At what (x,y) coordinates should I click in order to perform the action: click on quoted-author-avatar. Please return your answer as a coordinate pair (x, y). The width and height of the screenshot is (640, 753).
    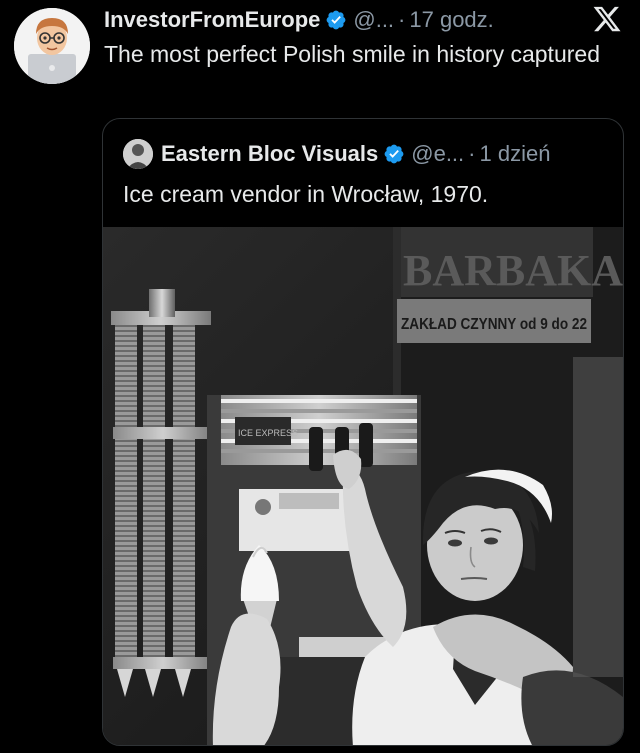
    Looking at the image, I should click on (138, 154).